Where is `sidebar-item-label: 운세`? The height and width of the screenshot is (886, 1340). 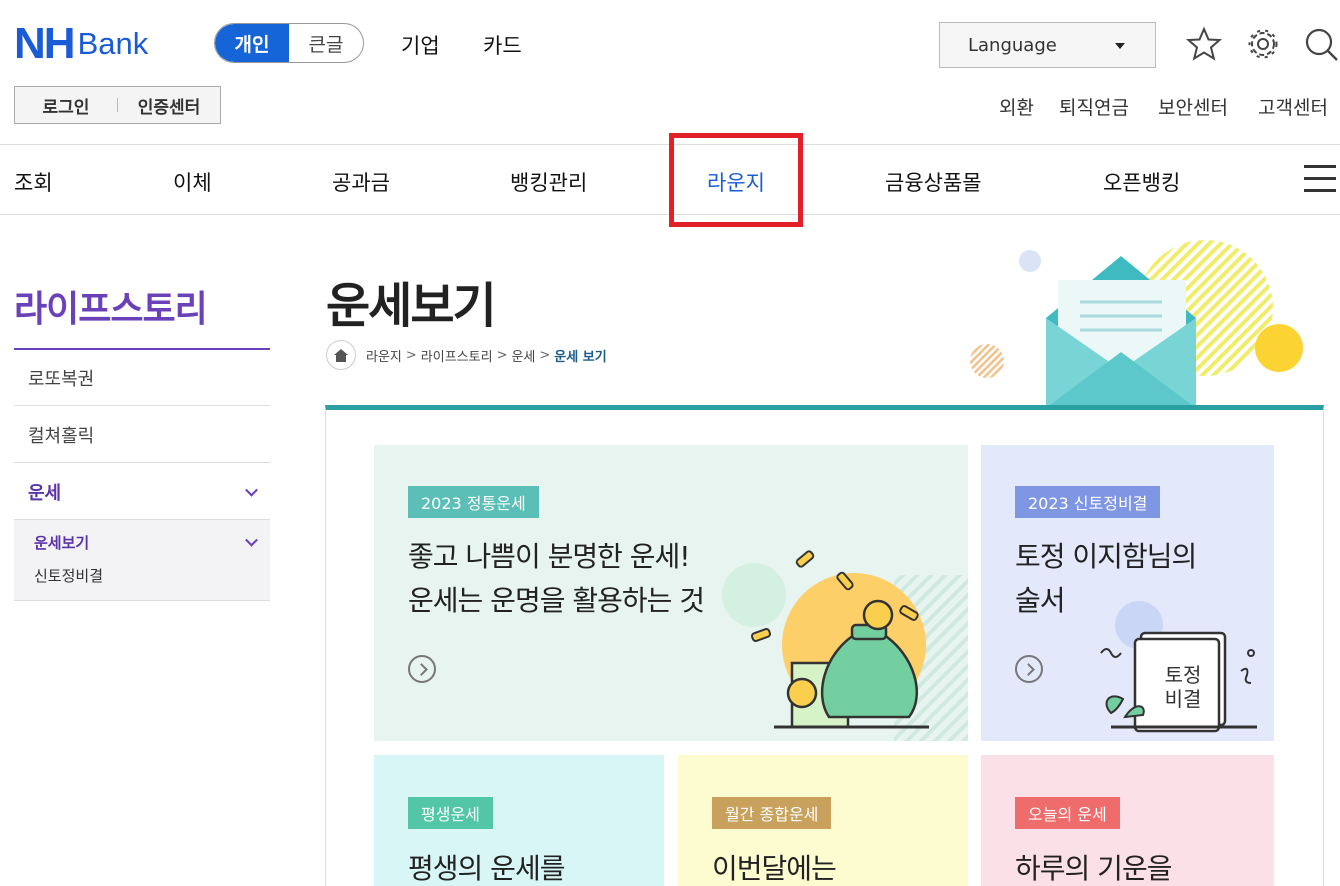 sidebar-item-label: 운세 is located at coordinates (45, 493).